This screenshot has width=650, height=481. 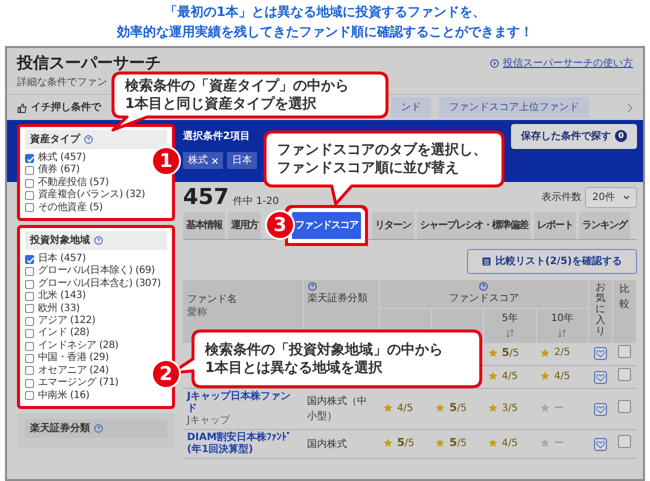 I want to click on column-header: ファンドスコア, so click(x=484, y=299).